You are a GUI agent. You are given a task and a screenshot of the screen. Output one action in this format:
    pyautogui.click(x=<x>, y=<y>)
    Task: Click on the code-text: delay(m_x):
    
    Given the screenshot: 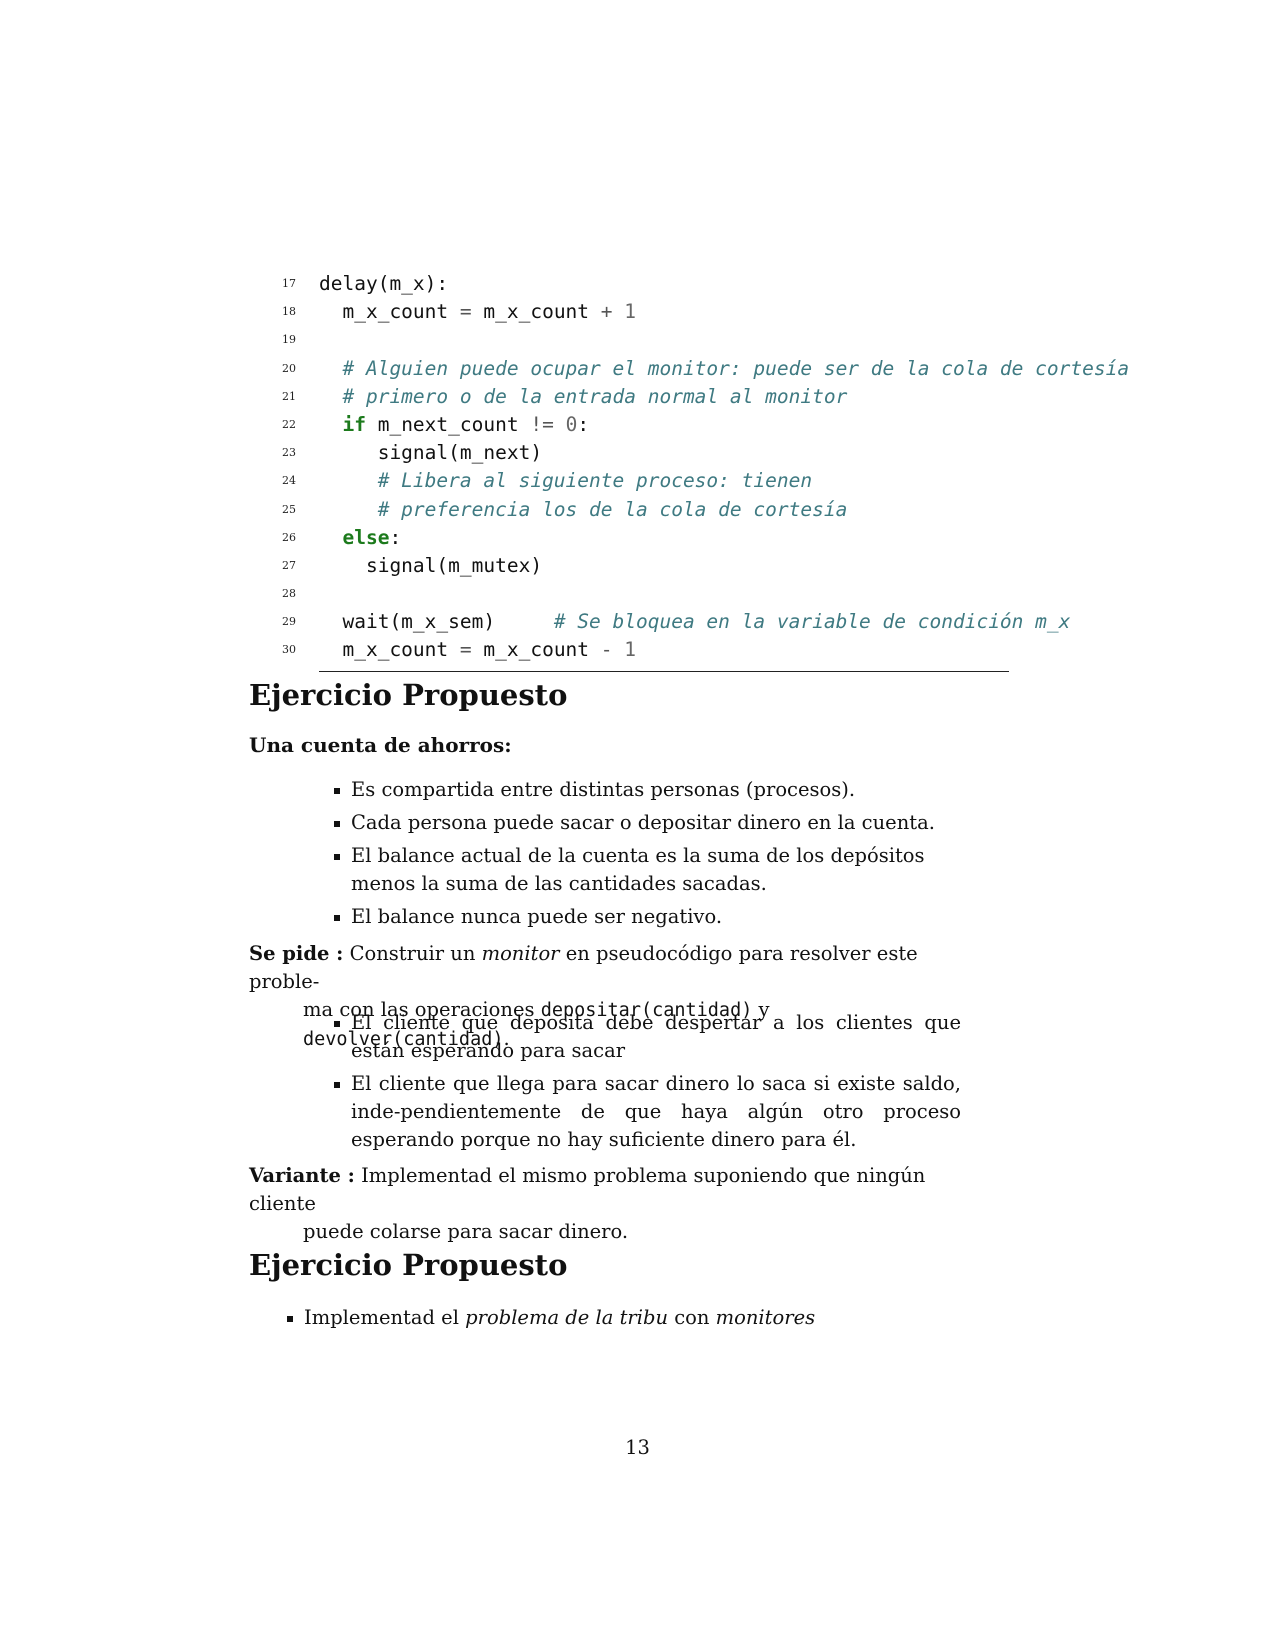 What is the action you would take?
    pyautogui.click(x=384, y=283)
    